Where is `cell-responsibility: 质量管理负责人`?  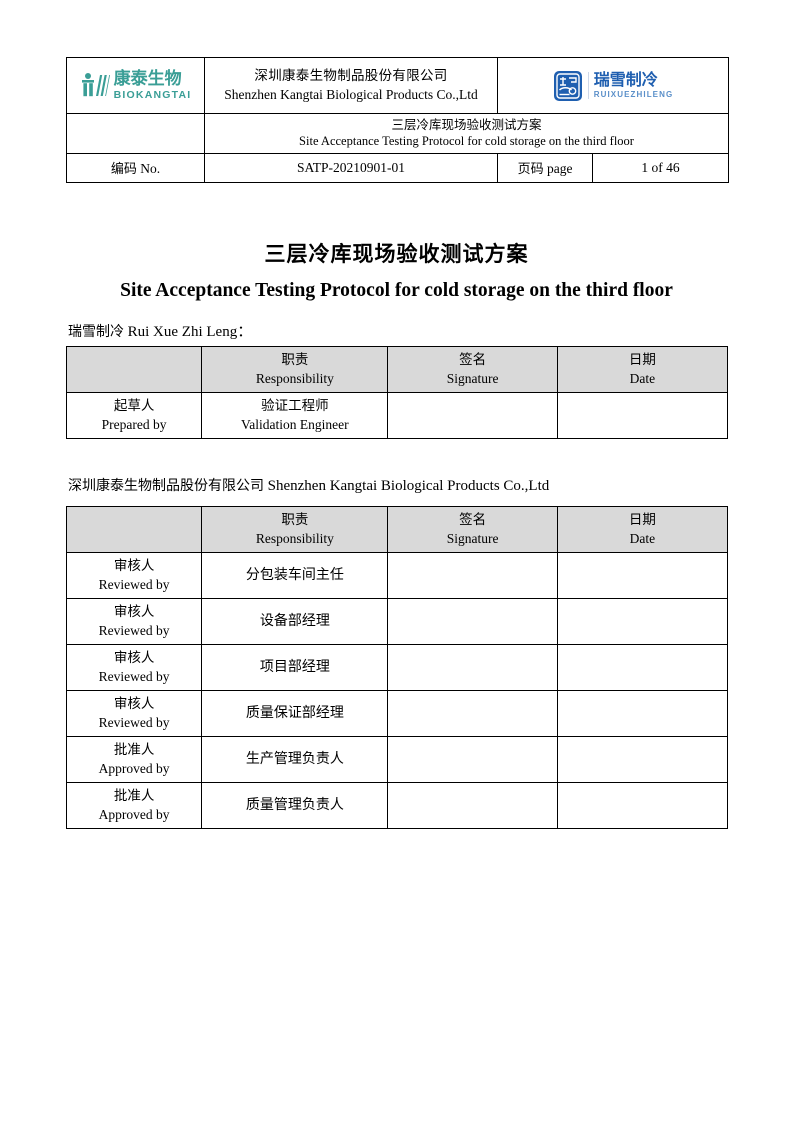
cell-responsibility: 质量管理负责人 is located at coordinates (295, 805).